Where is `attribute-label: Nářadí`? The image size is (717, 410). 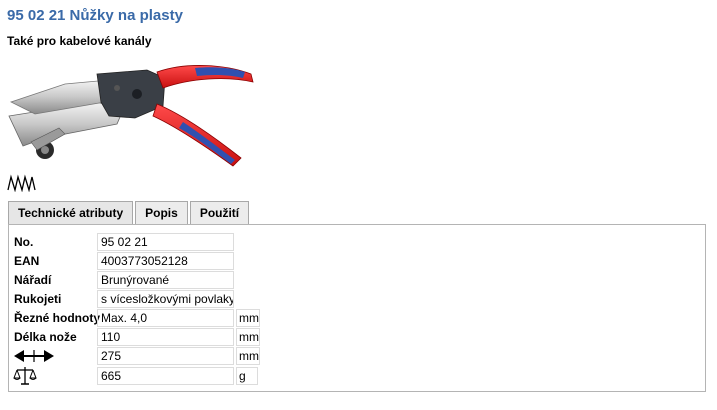 attribute-label: Nářadí is located at coordinates (33, 280).